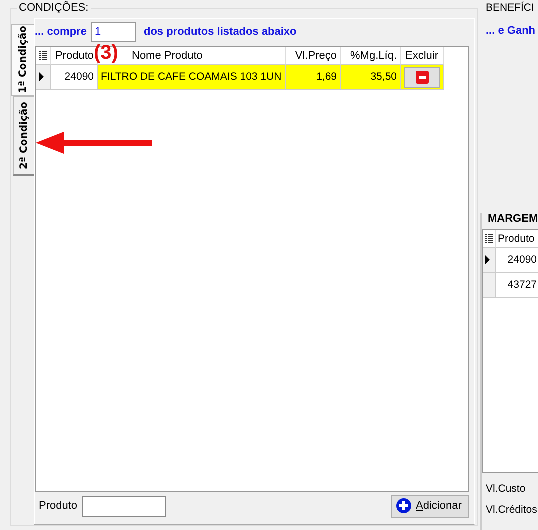 The width and height of the screenshot is (538, 530). I want to click on table-cell: FILTRO DE CAFE COAMAIS 103 1UN, so click(192, 77).